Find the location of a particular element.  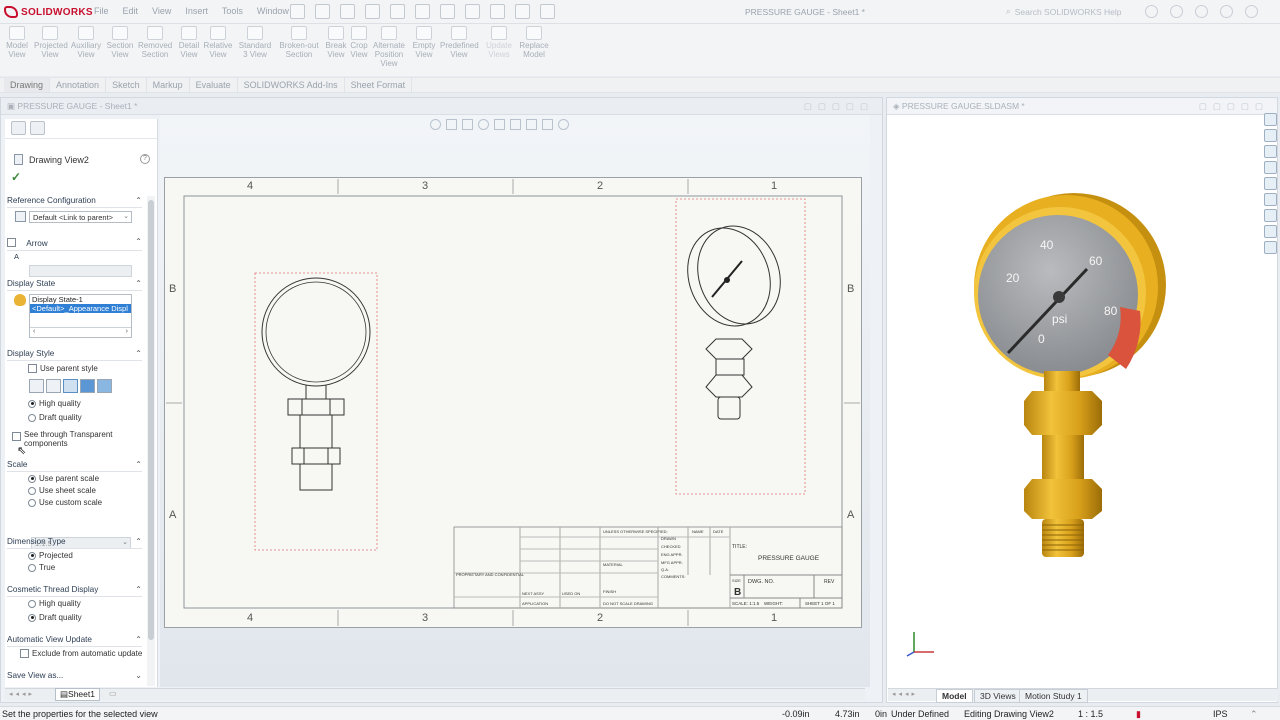

redo-icon is located at coordinates (447, 11).